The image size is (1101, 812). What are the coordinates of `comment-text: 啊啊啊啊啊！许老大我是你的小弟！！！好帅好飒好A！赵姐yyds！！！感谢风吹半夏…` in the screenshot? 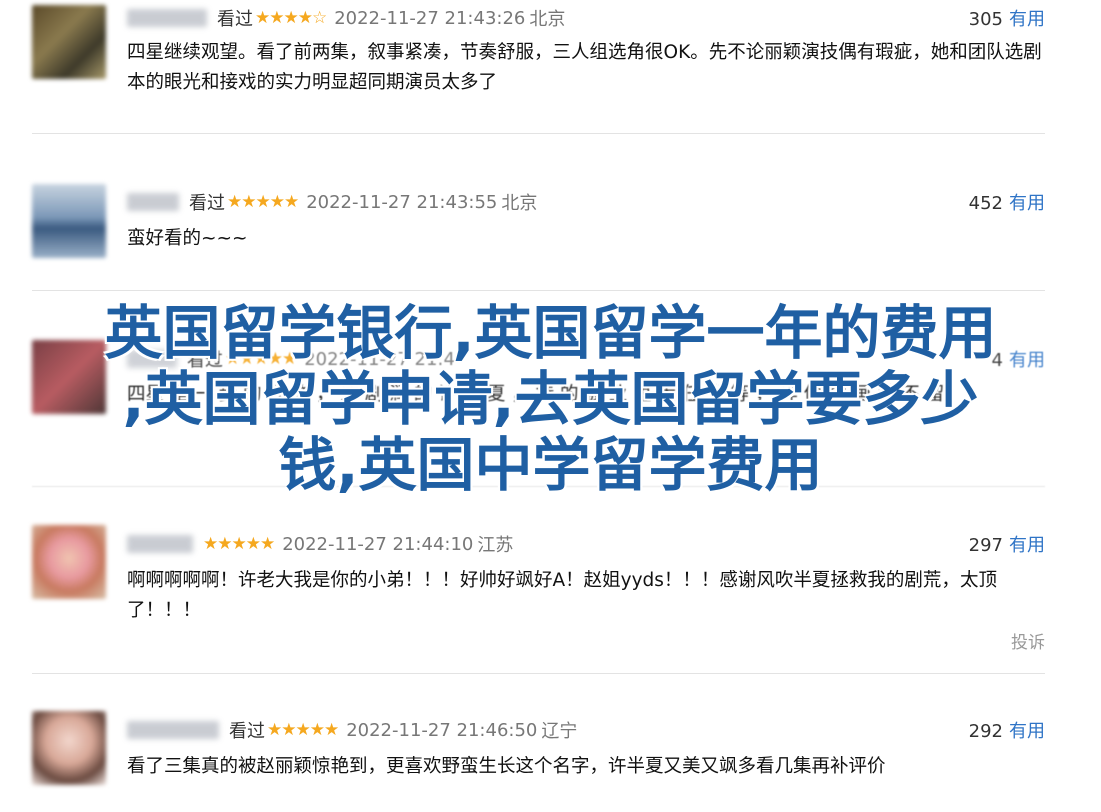 It's located at (562, 595).